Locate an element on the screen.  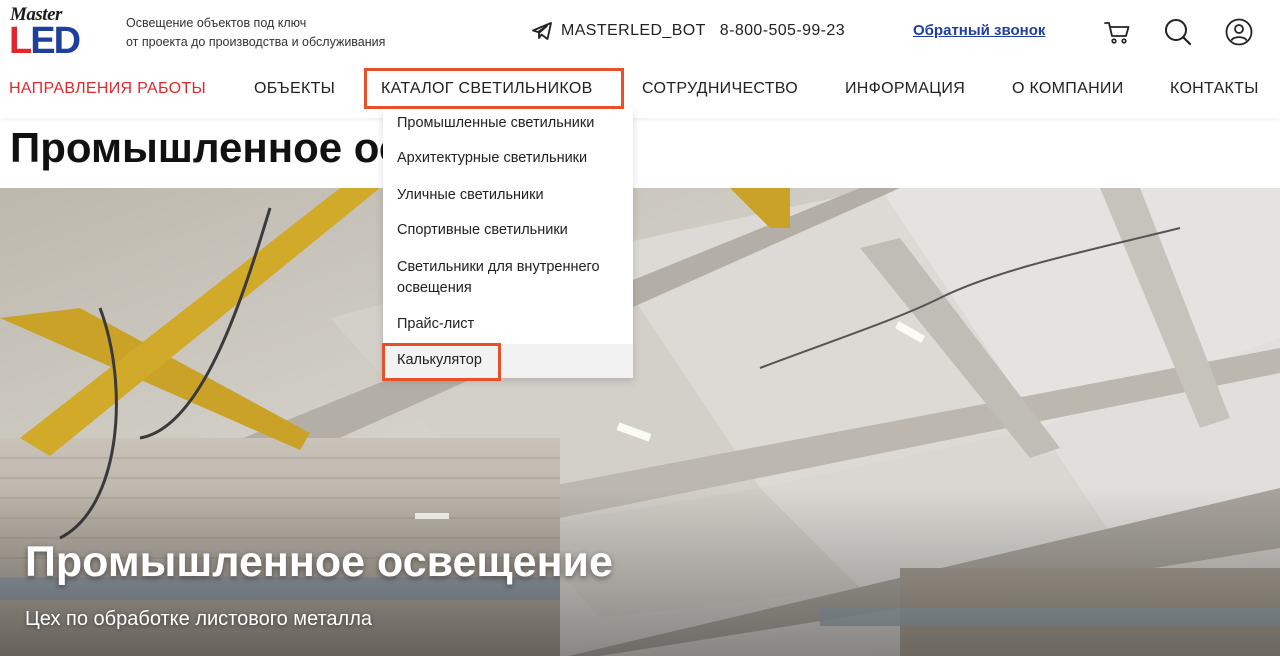
dropdown-item-street: Уличные светильники is located at coordinates (470, 195).